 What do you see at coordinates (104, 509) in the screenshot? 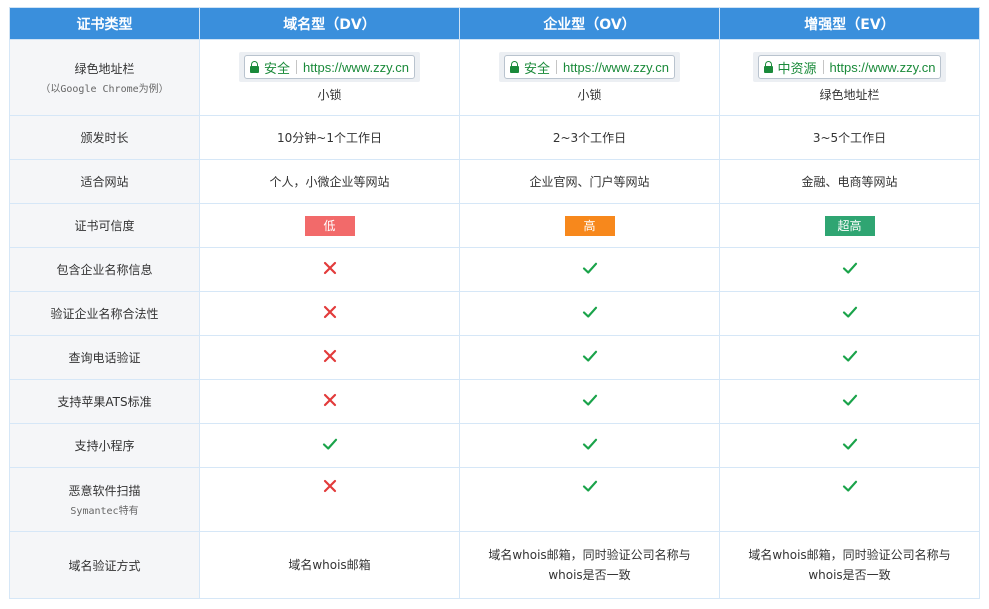
I see `row-sublabel: Symantec特有` at bounding box center [104, 509].